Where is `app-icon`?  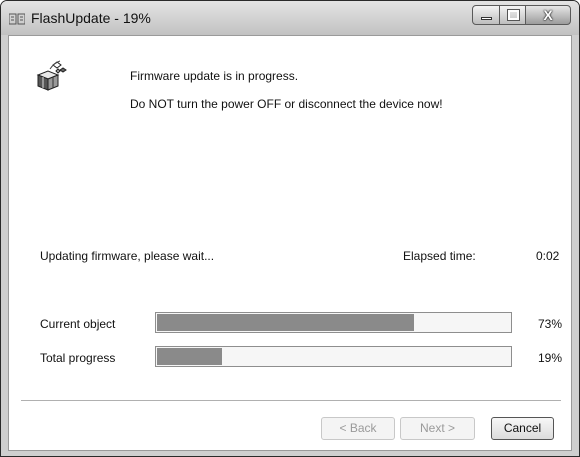 app-icon is located at coordinates (17, 19).